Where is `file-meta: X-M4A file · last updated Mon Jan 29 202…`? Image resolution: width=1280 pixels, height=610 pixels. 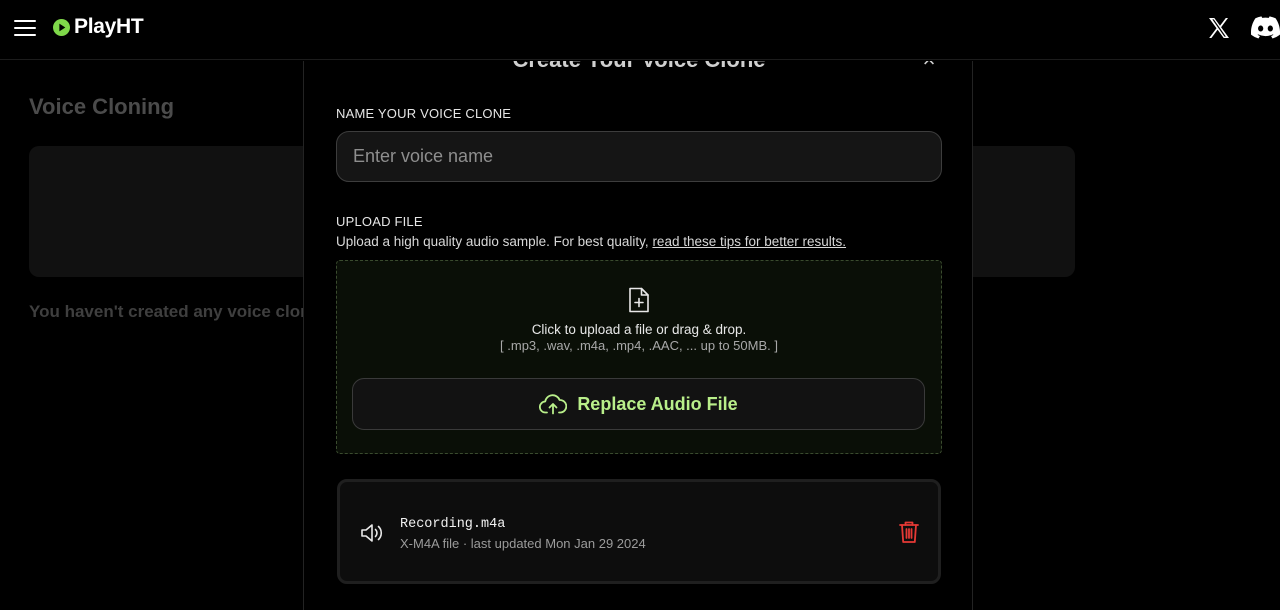 file-meta: X-M4A file · last updated Mon Jan 29 202… is located at coordinates (523, 543).